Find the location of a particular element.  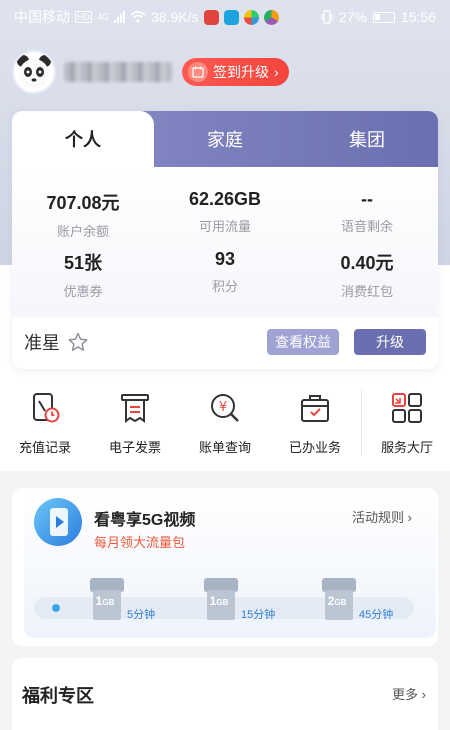

panda-avatar-icon is located at coordinates (34, 72).